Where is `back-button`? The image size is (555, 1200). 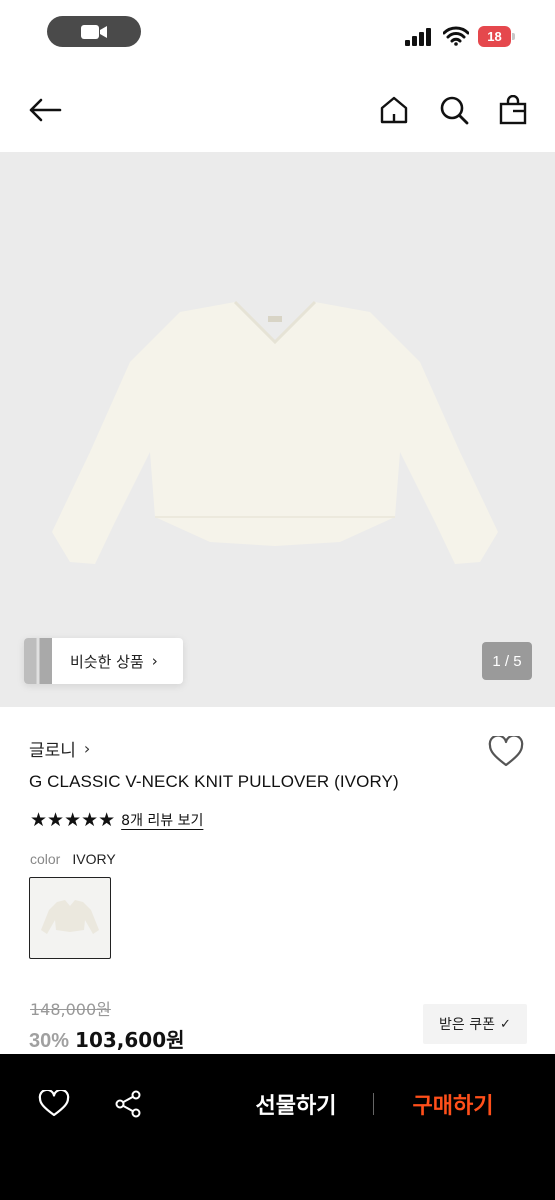 back-button is located at coordinates (45, 110).